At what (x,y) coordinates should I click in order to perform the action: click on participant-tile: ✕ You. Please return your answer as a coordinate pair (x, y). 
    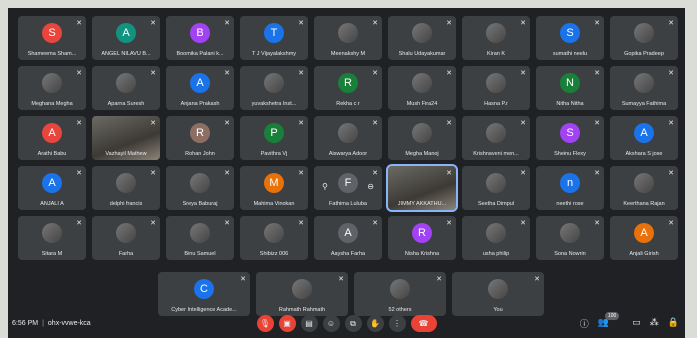
    Looking at the image, I should click on (498, 294).